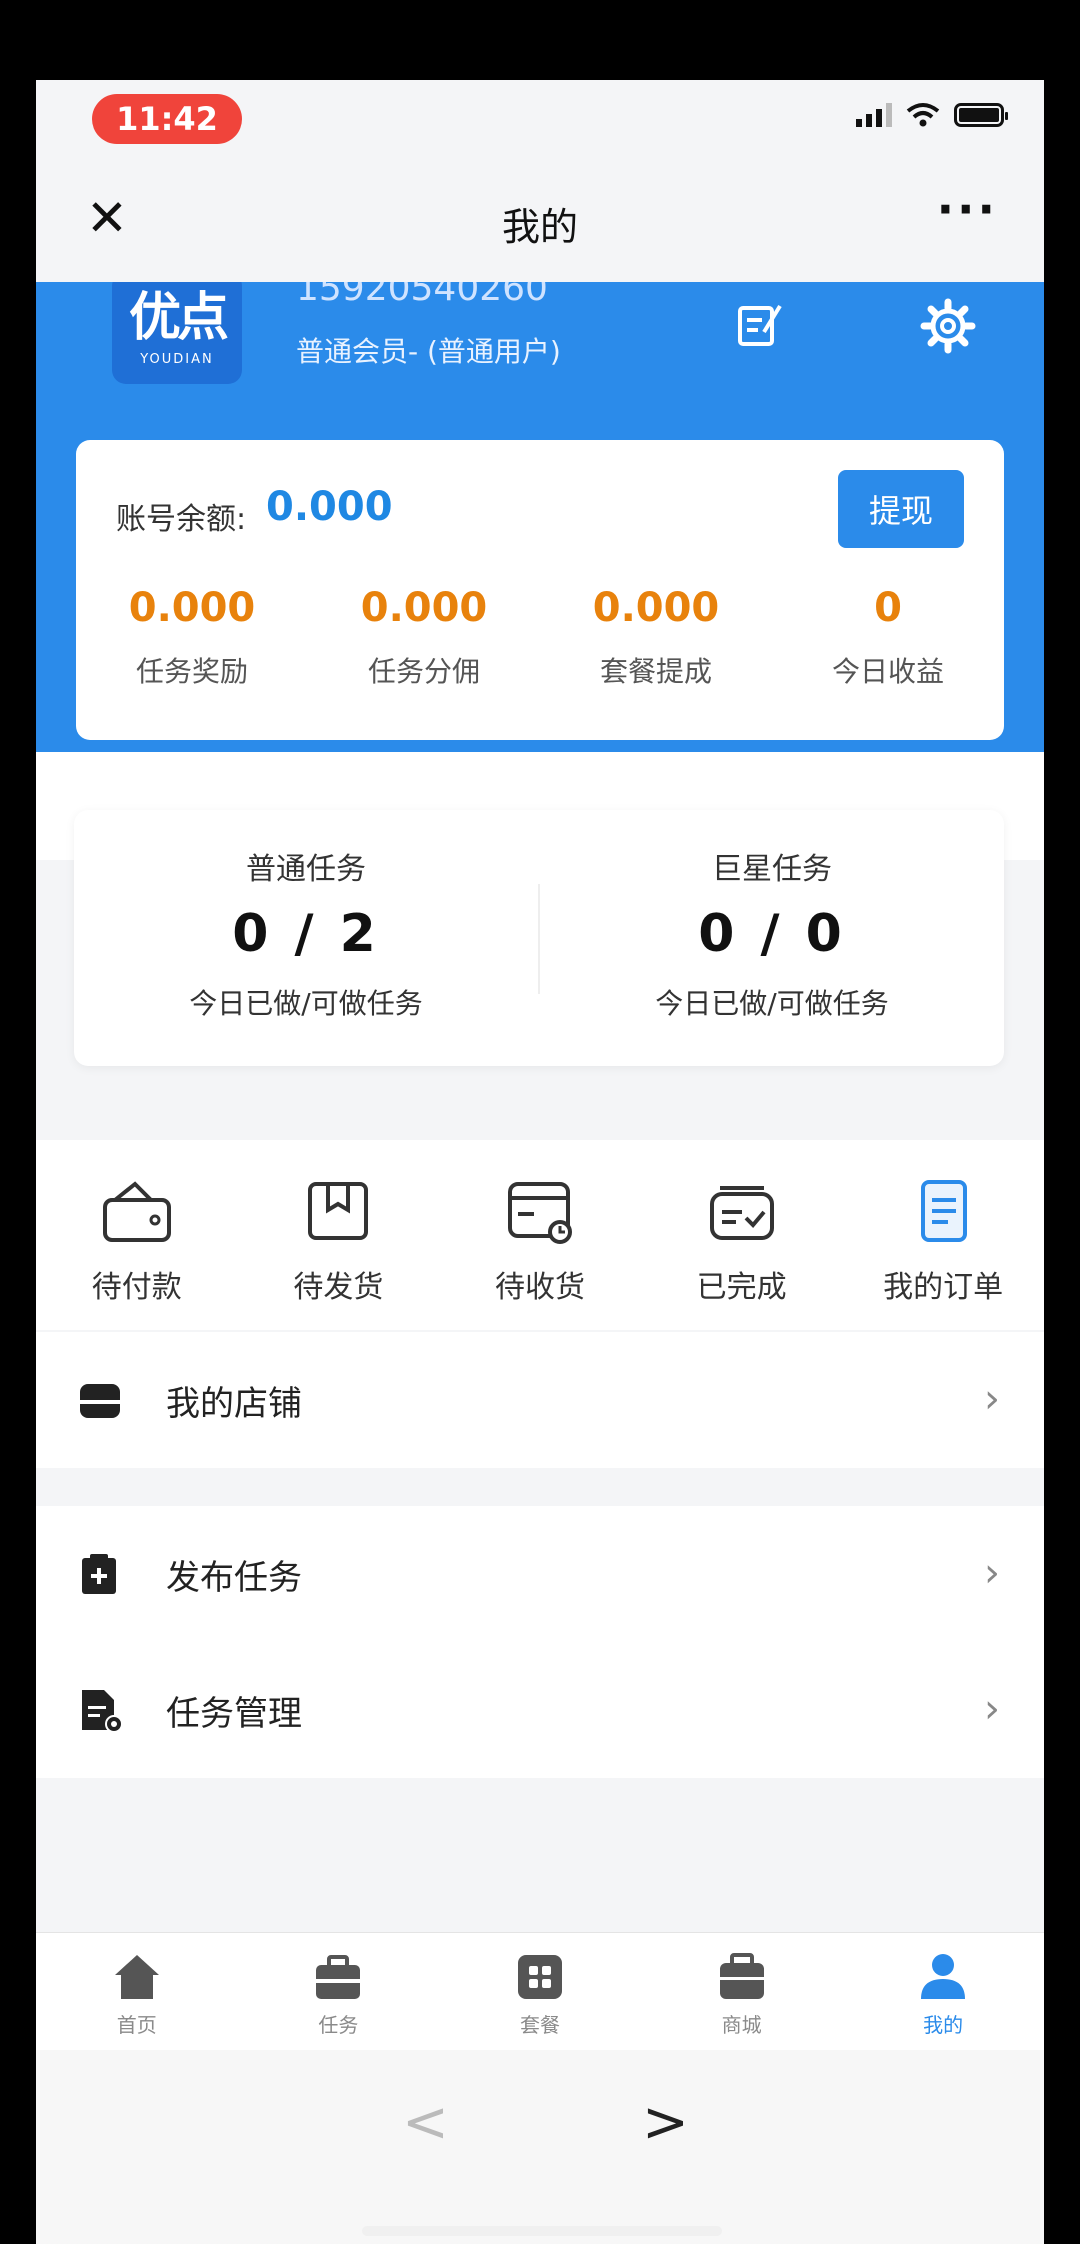 The width and height of the screenshot is (1080, 2244). Describe the element at coordinates (539, 1213) in the screenshot. I see `card-clock-icon` at that location.